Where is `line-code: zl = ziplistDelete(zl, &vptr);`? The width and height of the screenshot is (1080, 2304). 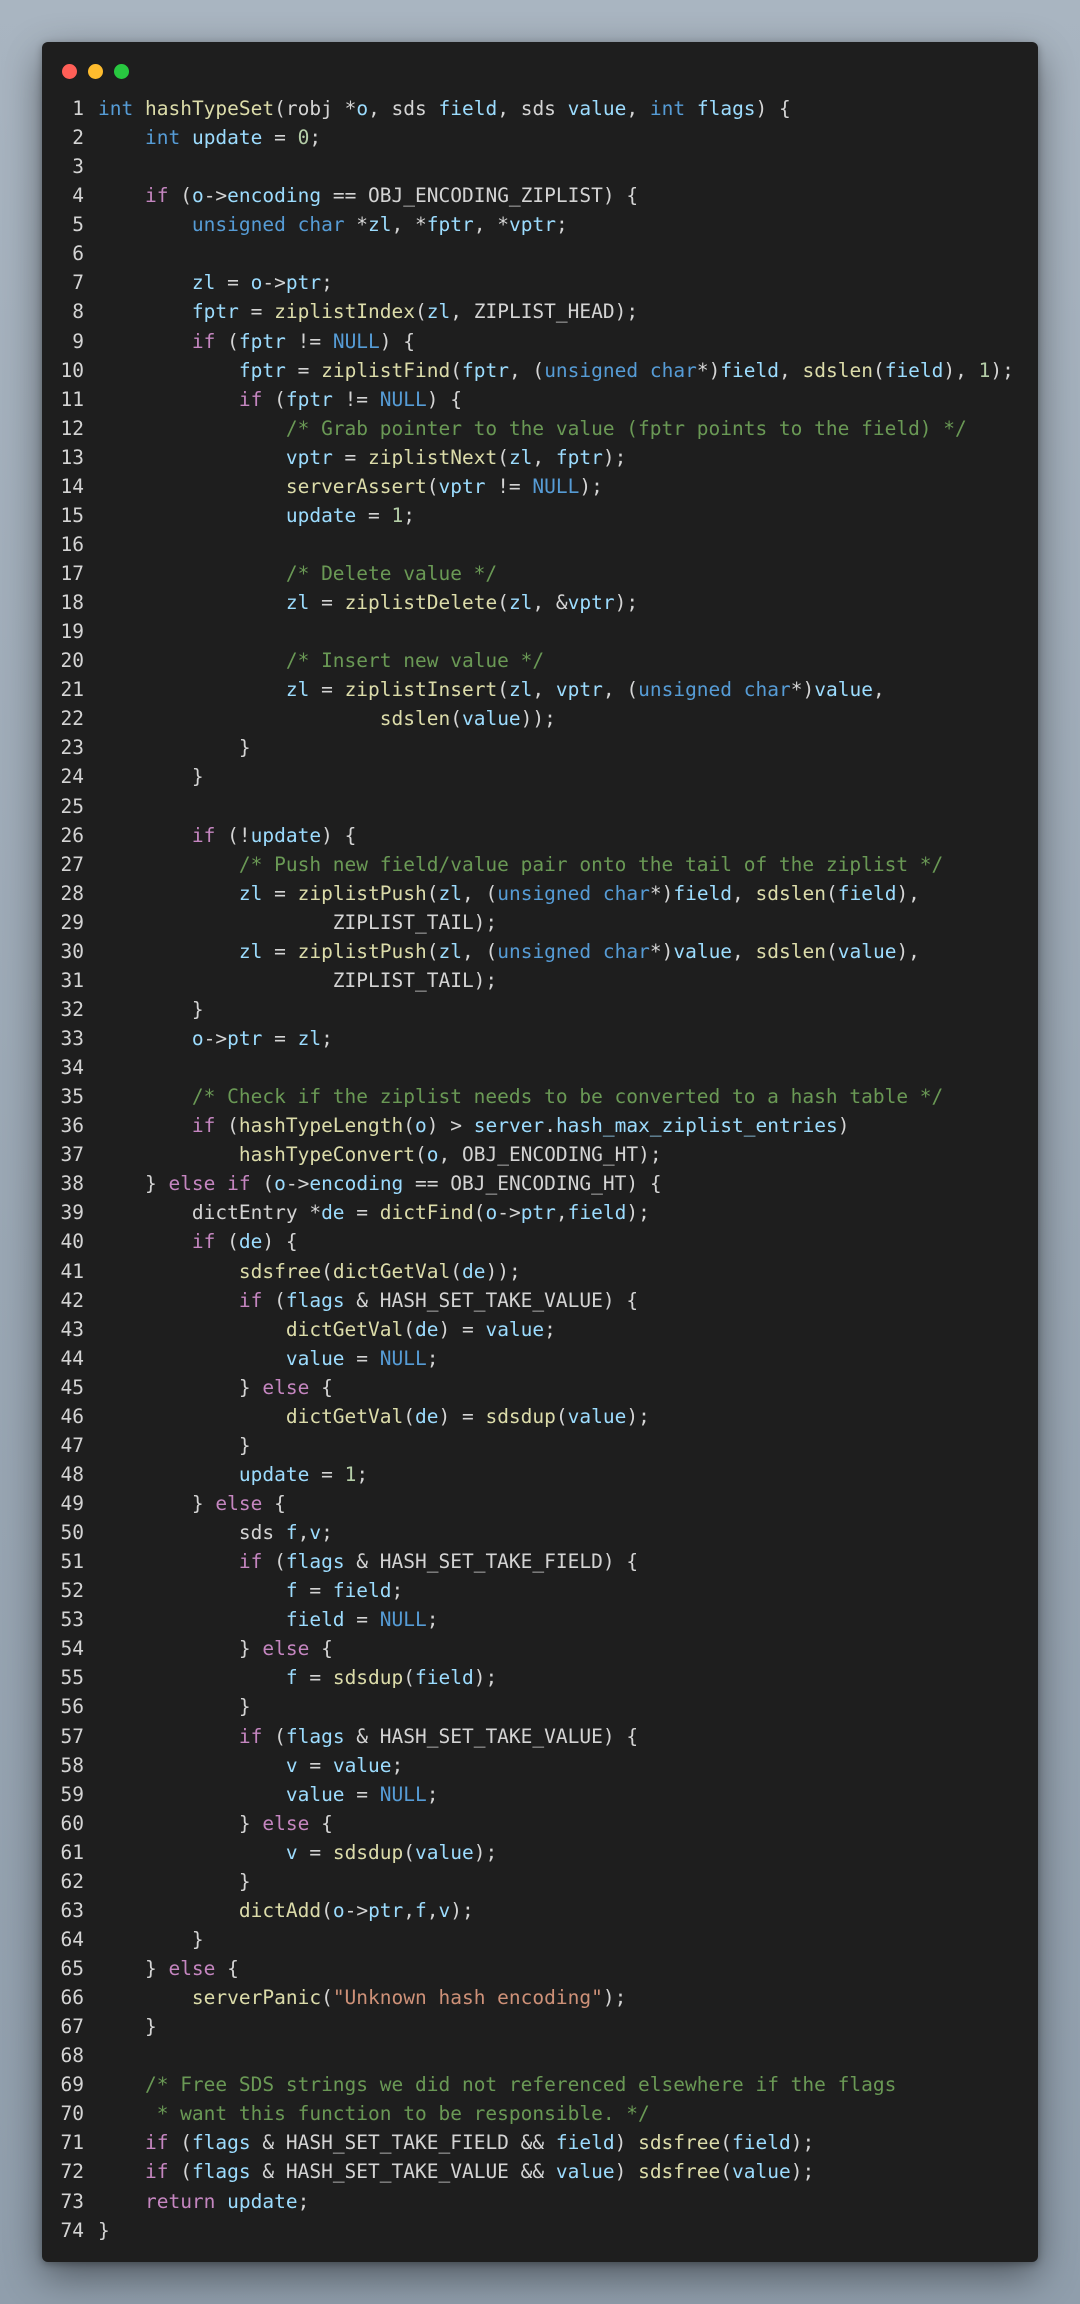 line-code: zl = ziplistDelete(zl, &vptr); is located at coordinates (368, 602).